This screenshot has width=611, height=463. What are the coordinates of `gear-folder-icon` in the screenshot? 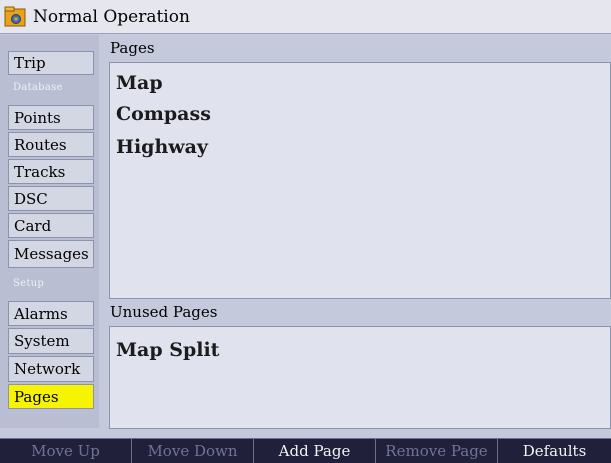 It's located at (15, 16).